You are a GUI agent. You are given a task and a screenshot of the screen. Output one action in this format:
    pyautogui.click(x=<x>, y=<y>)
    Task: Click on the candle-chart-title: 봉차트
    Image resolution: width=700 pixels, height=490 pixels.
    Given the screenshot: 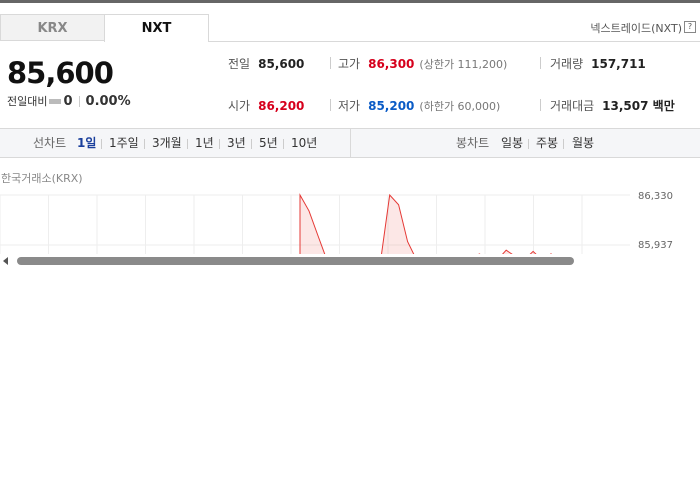 What is the action you would take?
    pyautogui.click(x=473, y=143)
    